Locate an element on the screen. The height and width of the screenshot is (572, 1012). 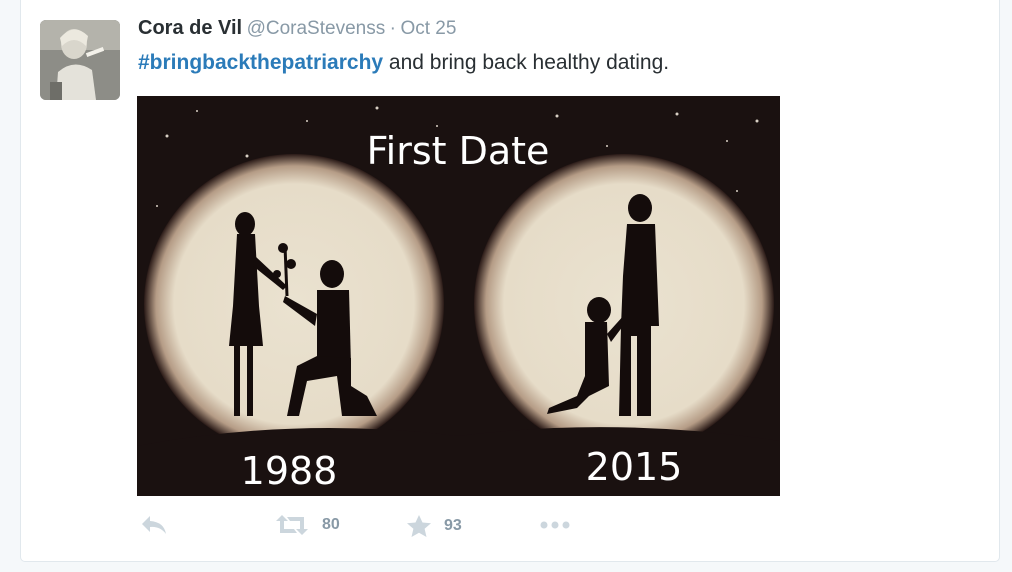
avatar-image is located at coordinates (80, 60).